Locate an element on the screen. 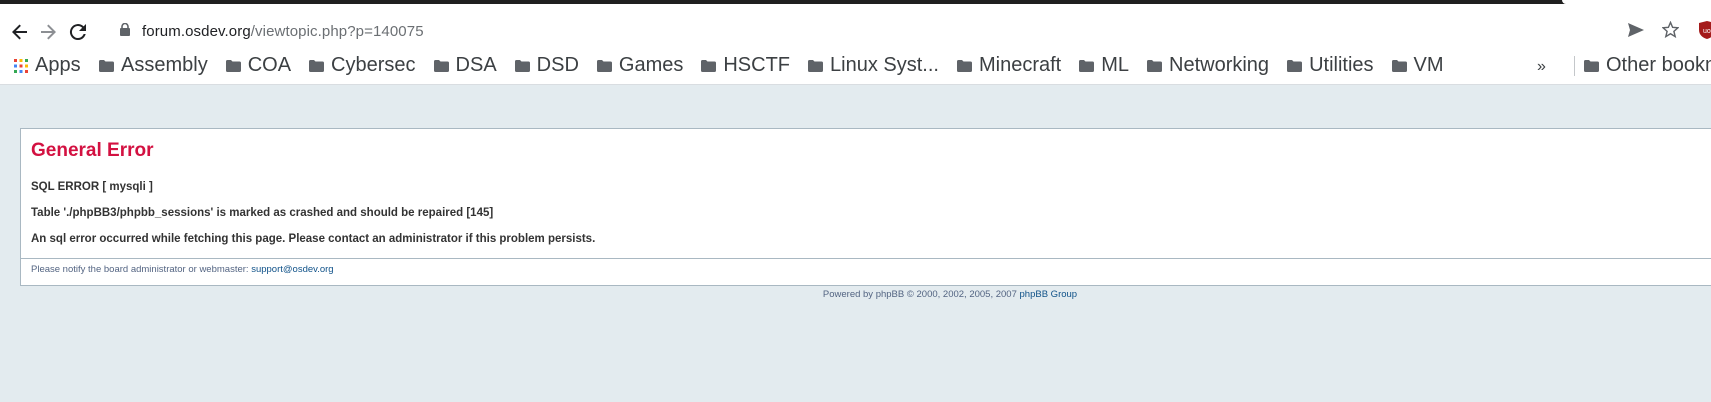  webmaster-email-link: support@osdev.org is located at coordinates (292, 269).